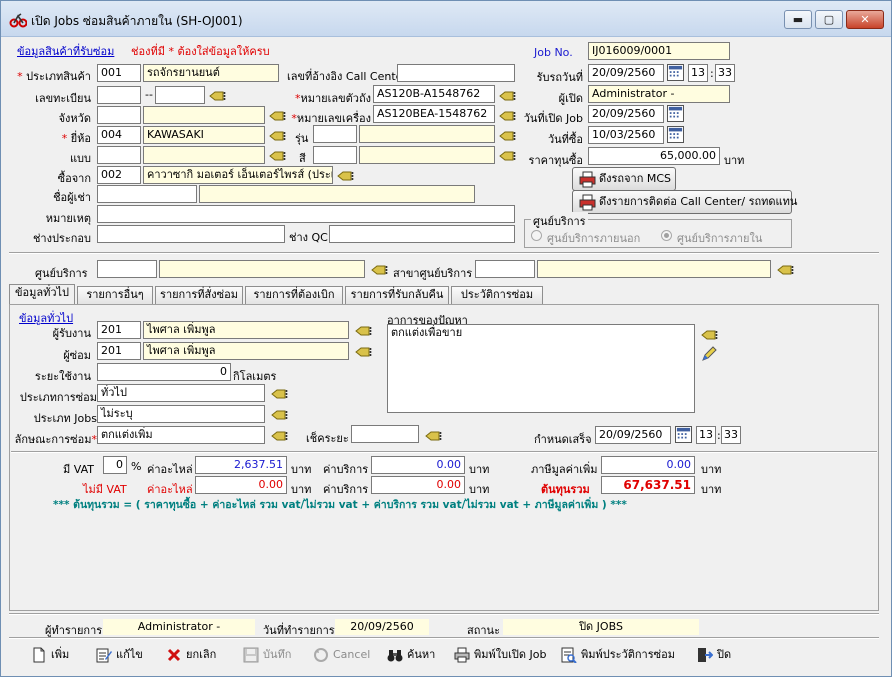 The image size is (892, 677). Describe the element at coordinates (507, 136) in the screenshot. I see `model-picker-icon` at that location.